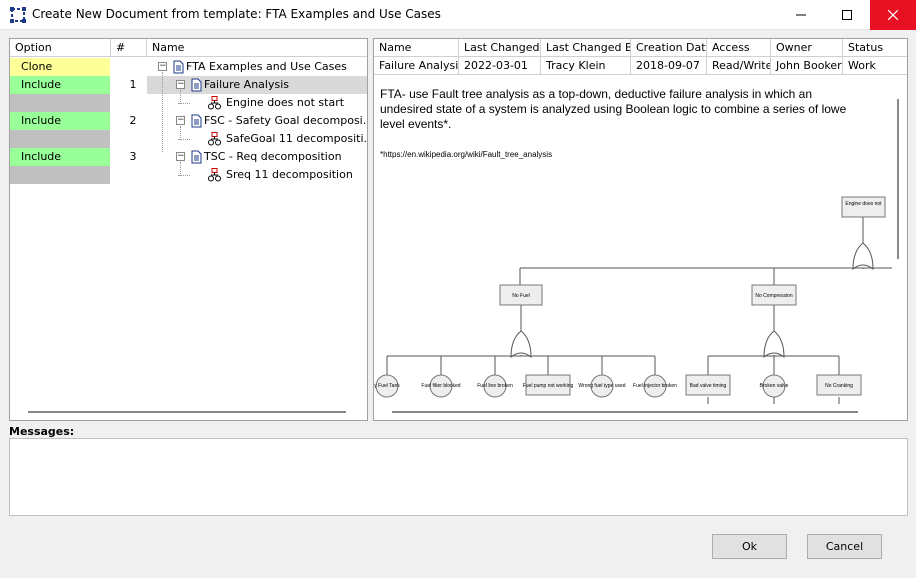 The height and width of the screenshot is (578, 916). What do you see at coordinates (521, 296) in the screenshot?
I see `mid-event-label: No Fuel` at bounding box center [521, 296].